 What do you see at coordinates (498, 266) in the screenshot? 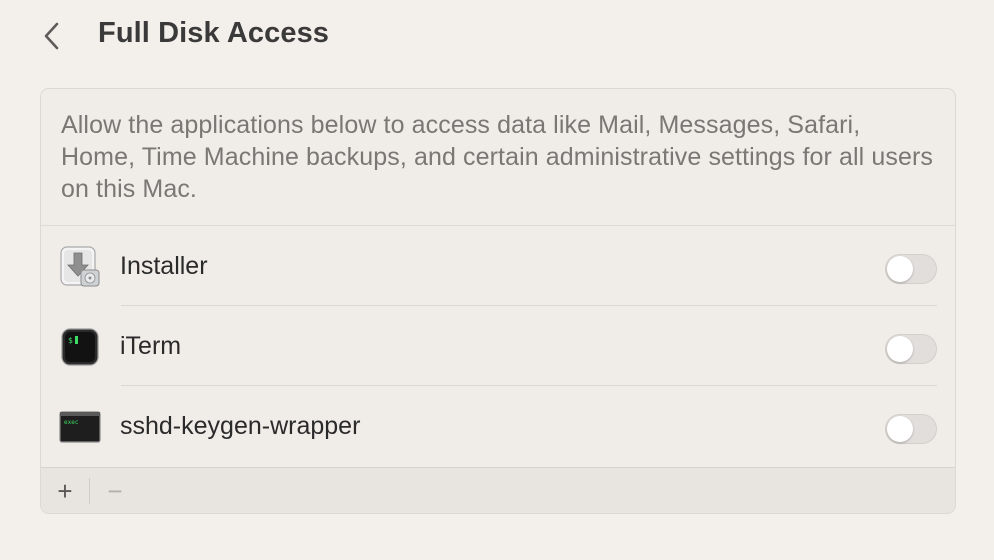
I see `list-item: Installer` at bounding box center [498, 266].